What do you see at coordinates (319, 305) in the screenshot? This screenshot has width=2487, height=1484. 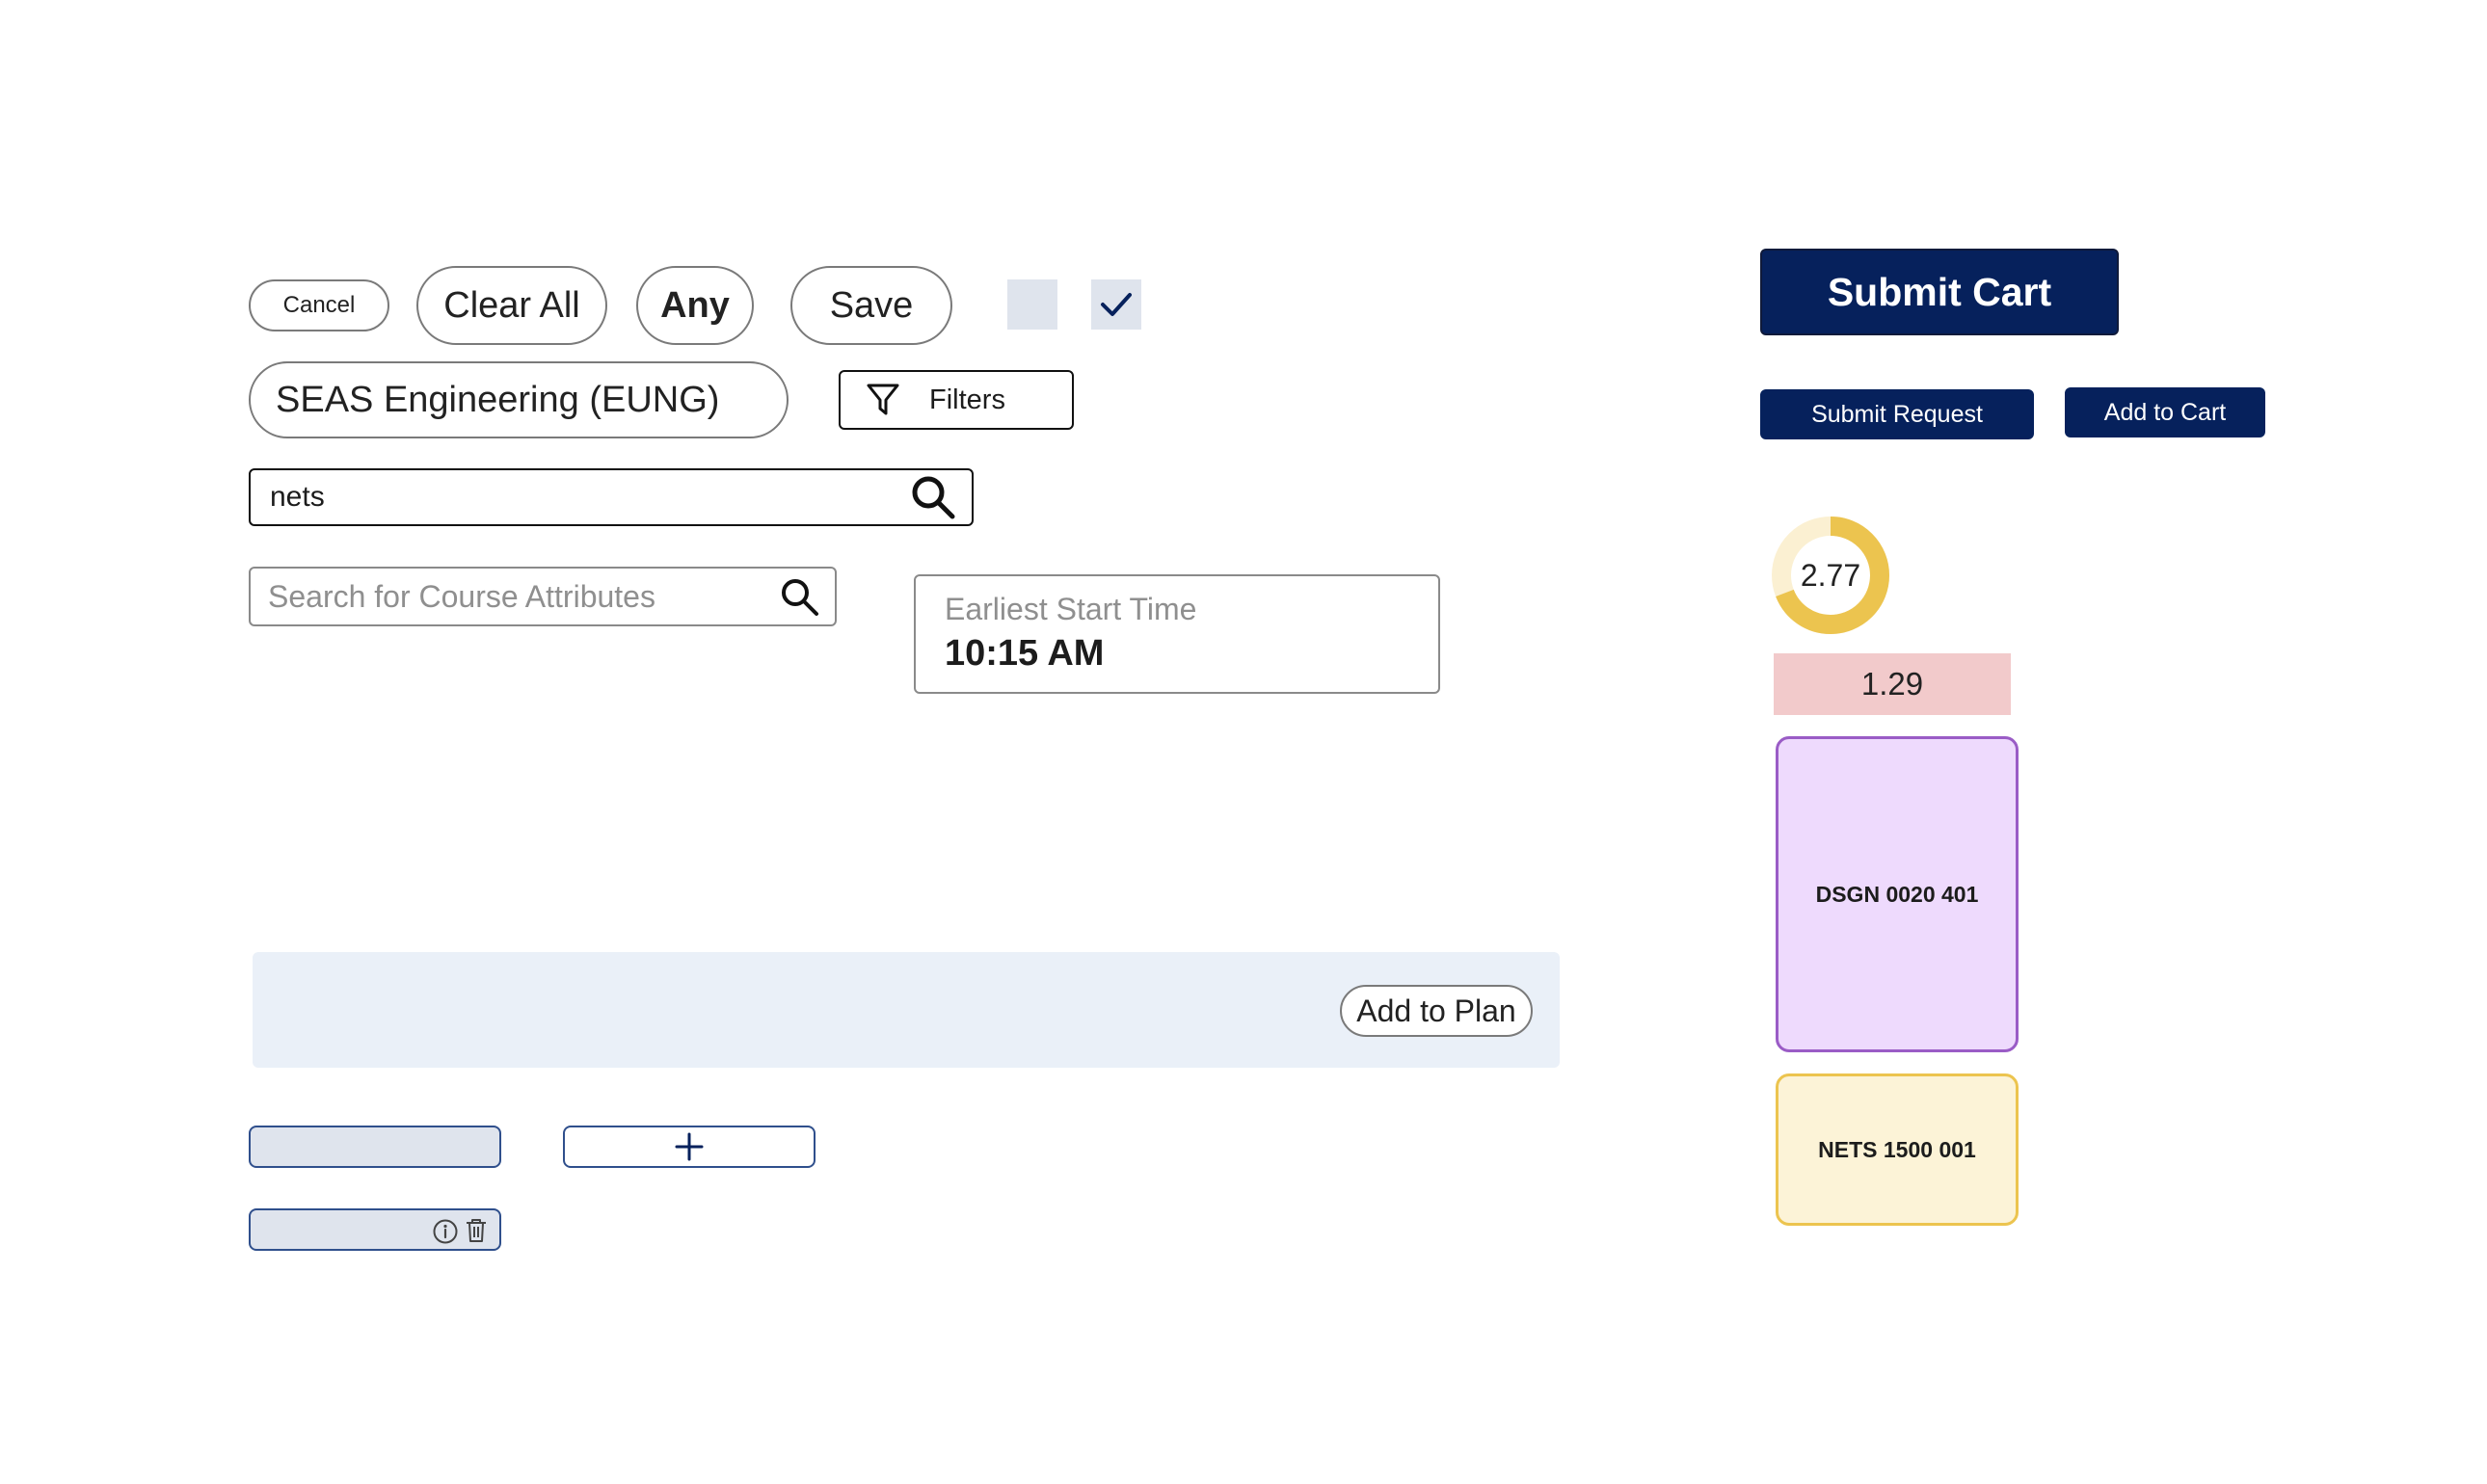 I see `cancel-button: Cancel` at bounding box center [319, 305].